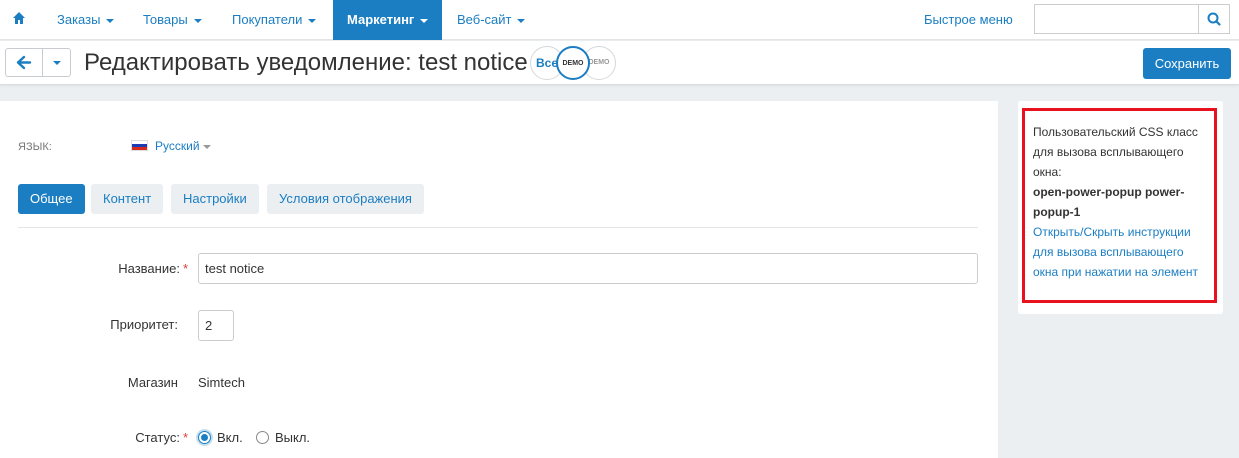 The width and height of the screenshot is (1239, 458). I want to click on tab-general: Общее, so click(51, 199).